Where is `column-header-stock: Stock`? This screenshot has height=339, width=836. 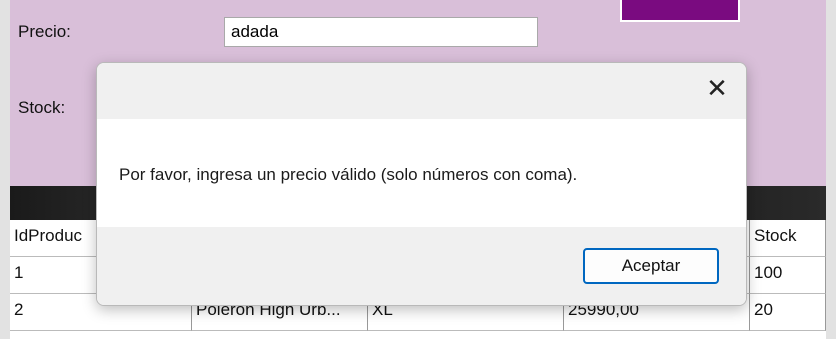
column-header-stock: Stock is located at coordinates (788, 238).